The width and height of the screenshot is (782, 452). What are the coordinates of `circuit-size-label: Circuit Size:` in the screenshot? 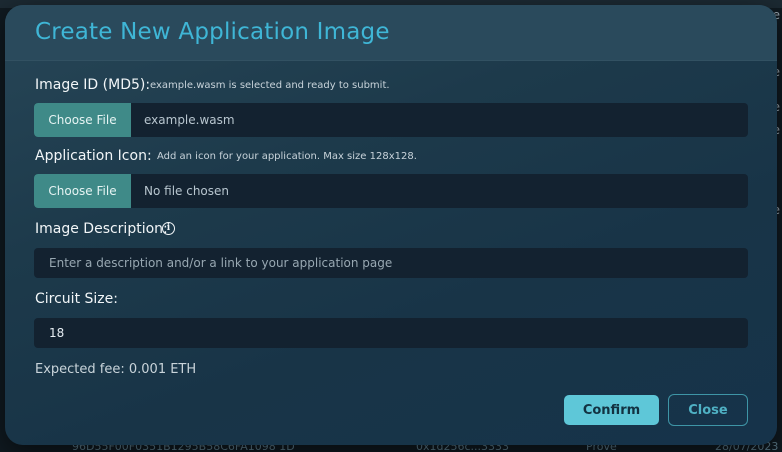 It's located at (76, 299).